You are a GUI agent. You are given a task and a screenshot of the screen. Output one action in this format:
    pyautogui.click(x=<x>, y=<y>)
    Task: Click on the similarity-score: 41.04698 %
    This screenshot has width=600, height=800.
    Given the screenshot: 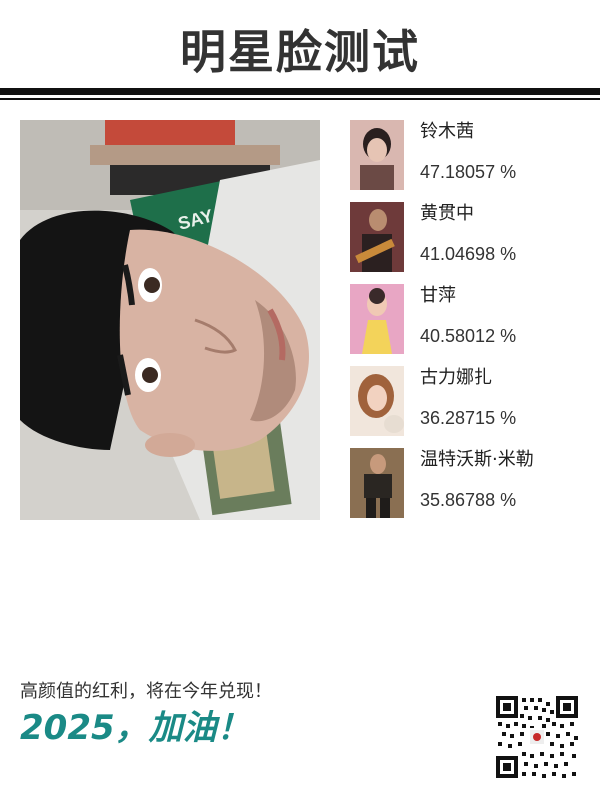 What is the action you would take?
    pyautogui.click(x=468, y=254)
    